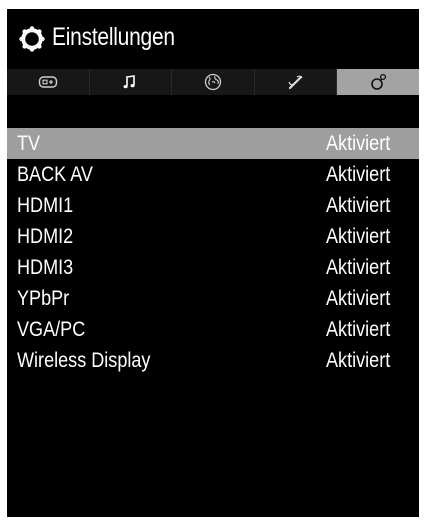 This screenshot has height=522, width=433. Describe the element at coordinates (213, 39) in the screenshot. I see `title-bar: Einstellungen` at that location.